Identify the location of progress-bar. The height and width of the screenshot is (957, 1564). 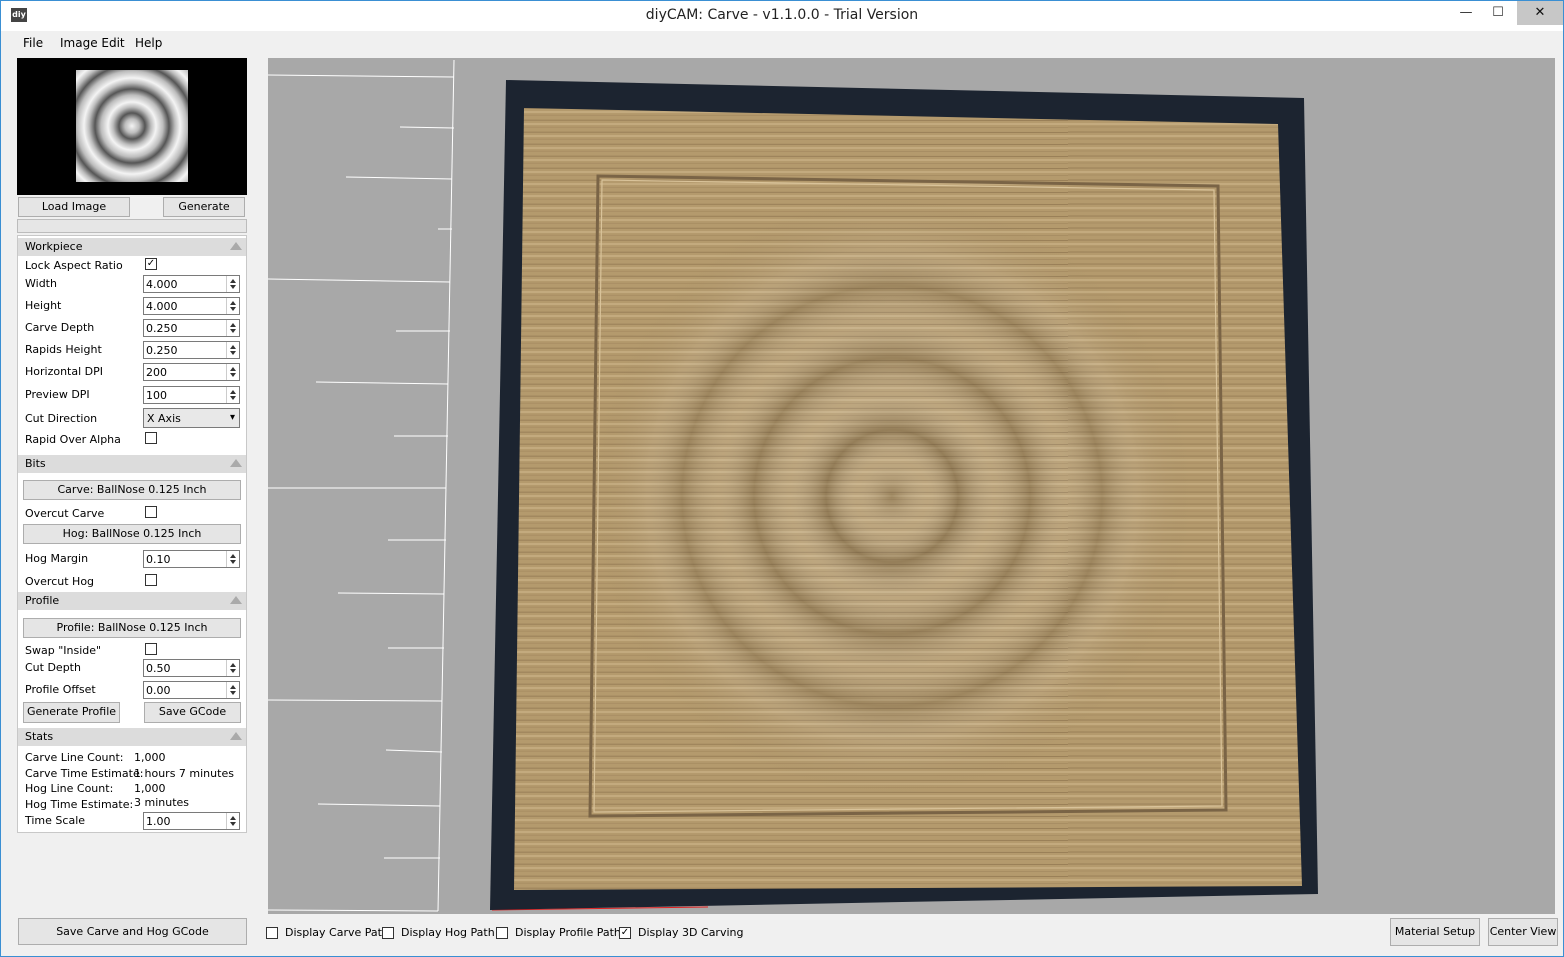
(132, 226).